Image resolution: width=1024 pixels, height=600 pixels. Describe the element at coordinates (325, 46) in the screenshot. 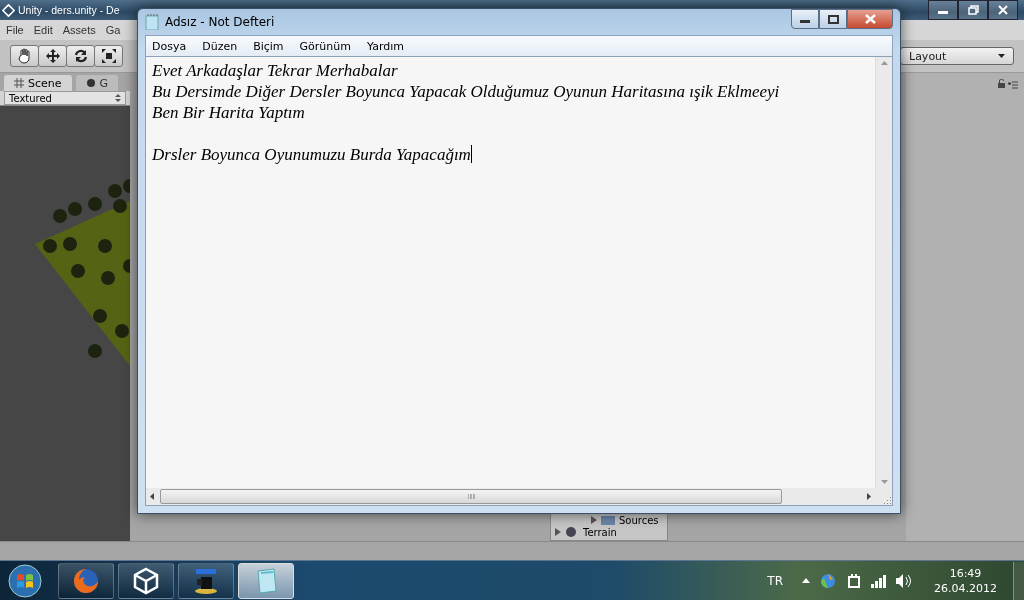

I see `menu-item: Görünüm` at that location.